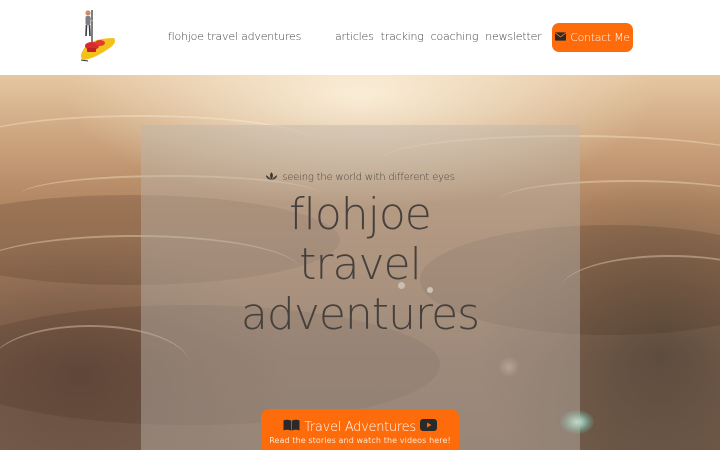 The image size is (720, 450). I want to click on book-icon, so click(291, 427).